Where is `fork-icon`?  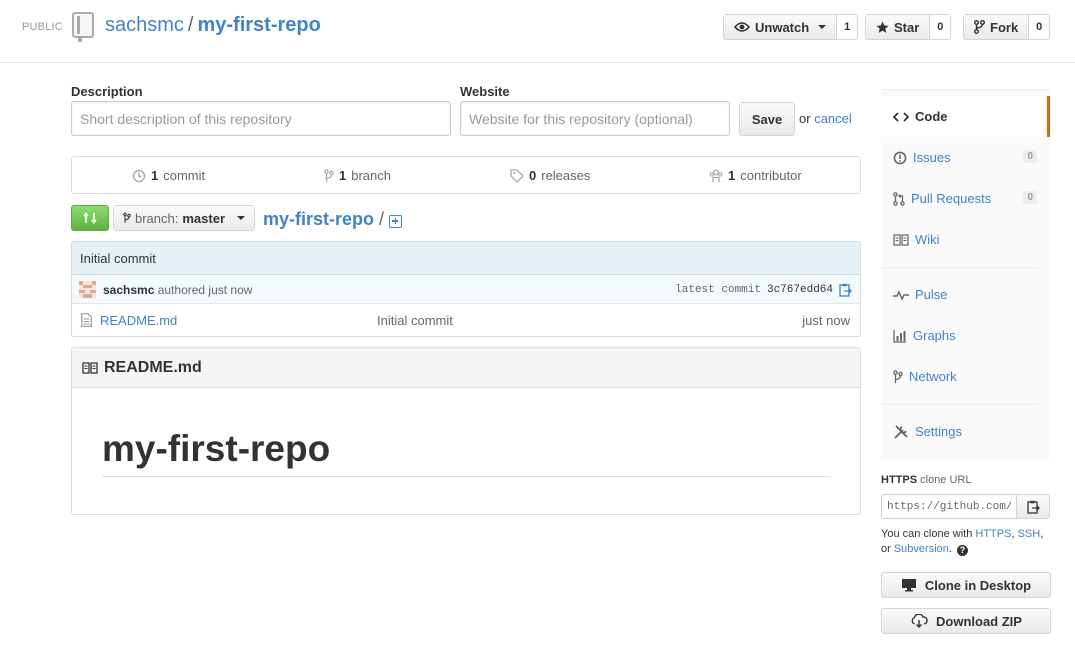
fork-icon is located at coordinates (979, 27).